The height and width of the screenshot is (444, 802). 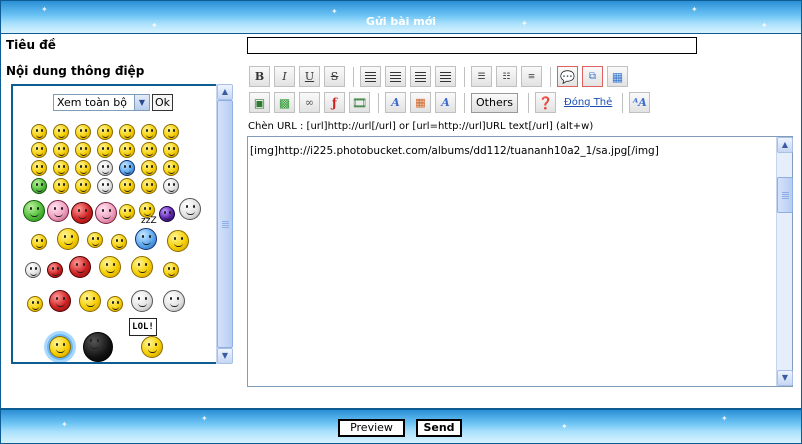 What do you see at coordinates (494, 102) in the screenshot?
I see `others-button: Others` at bounding box center [494, 102].